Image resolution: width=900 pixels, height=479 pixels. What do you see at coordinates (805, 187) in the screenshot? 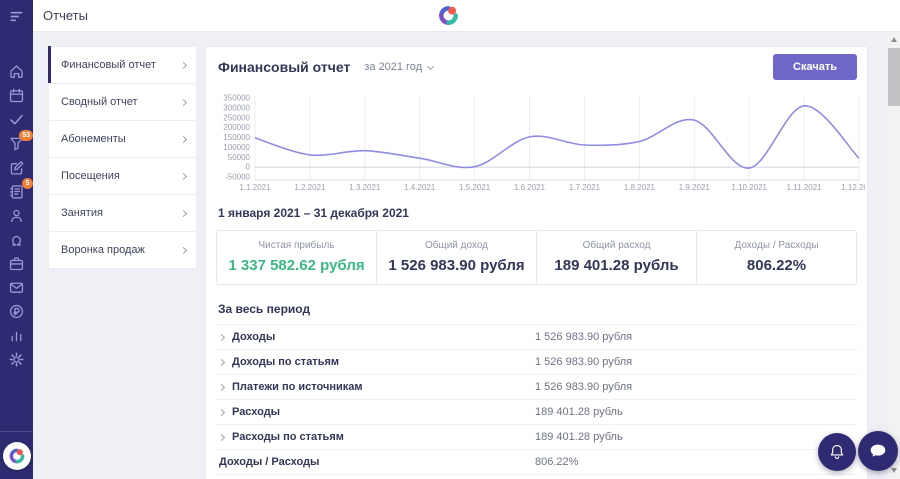
I see `svg-text: 1.11.2021` at bounding box center [805, 187].